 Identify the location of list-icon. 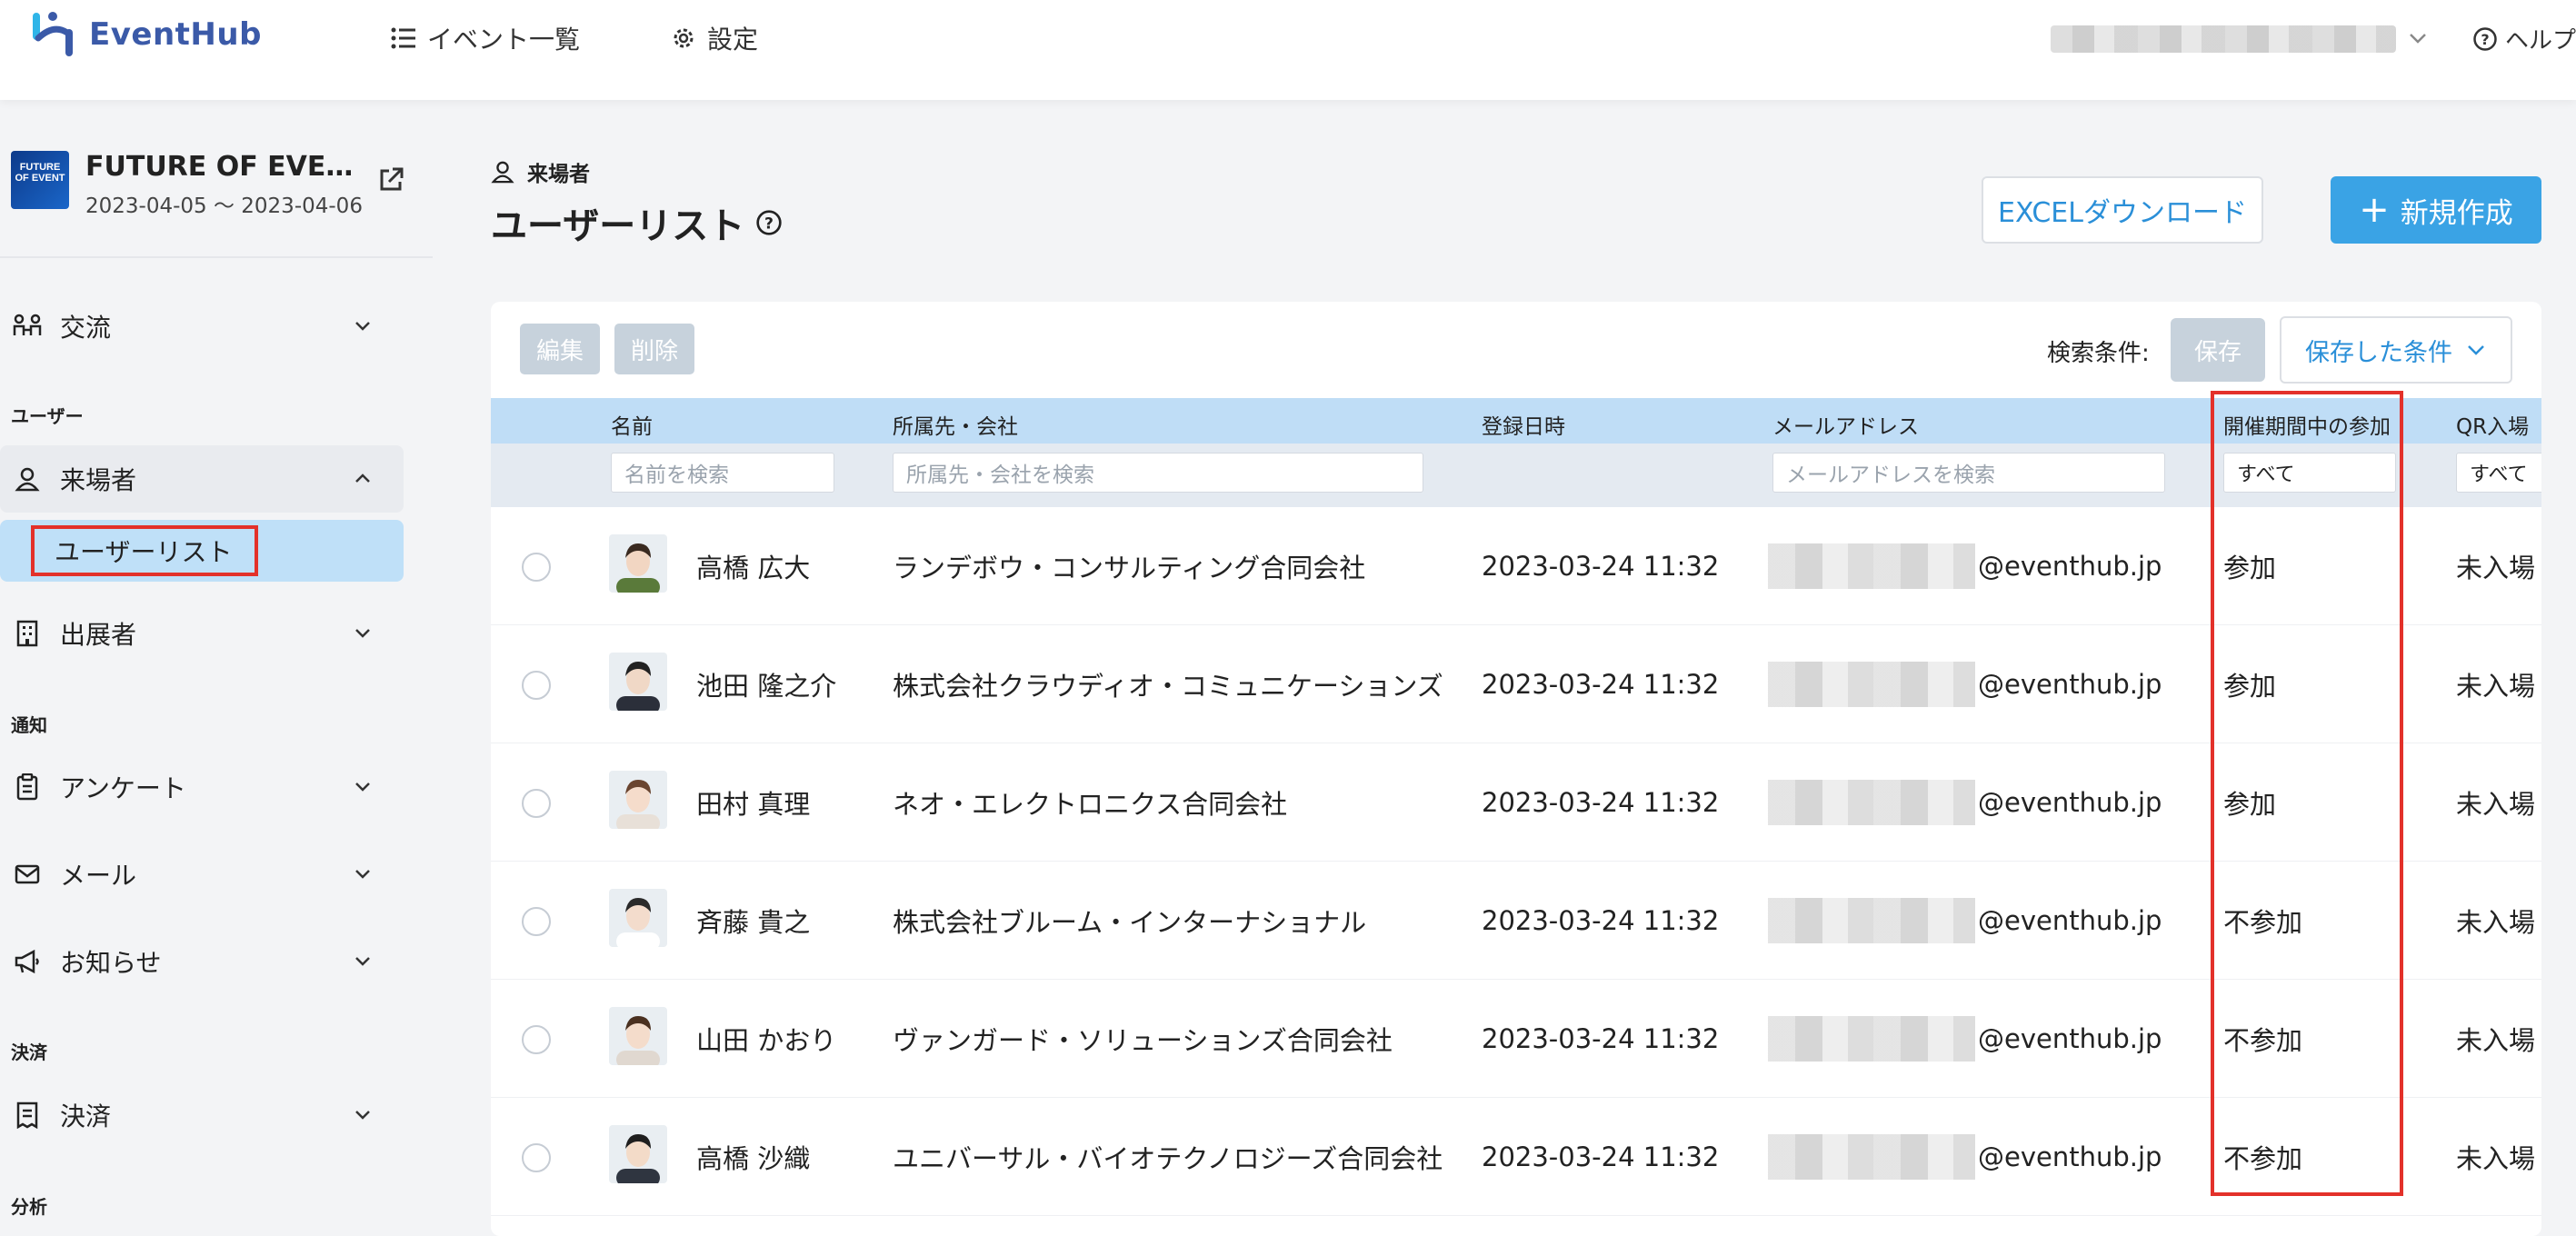
(403, 38).